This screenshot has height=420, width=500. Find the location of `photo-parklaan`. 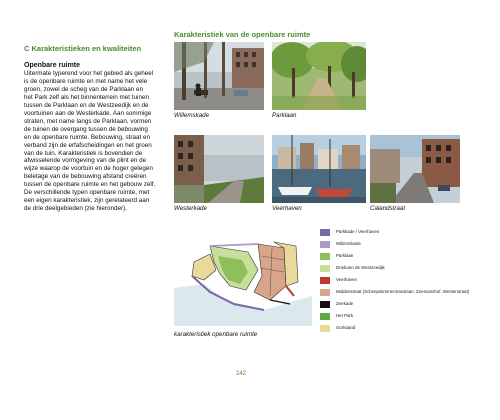

photo-parklaan is located at coordinates (319, 76).